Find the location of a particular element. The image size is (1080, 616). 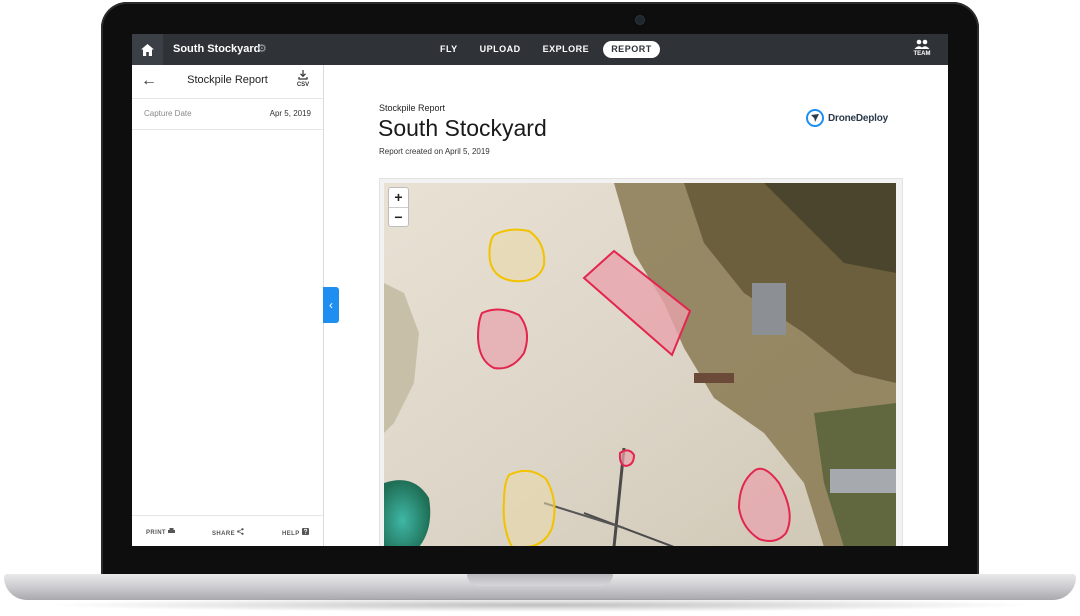

report-kicker: Stockpile Report is located at coordinates (412, 108).